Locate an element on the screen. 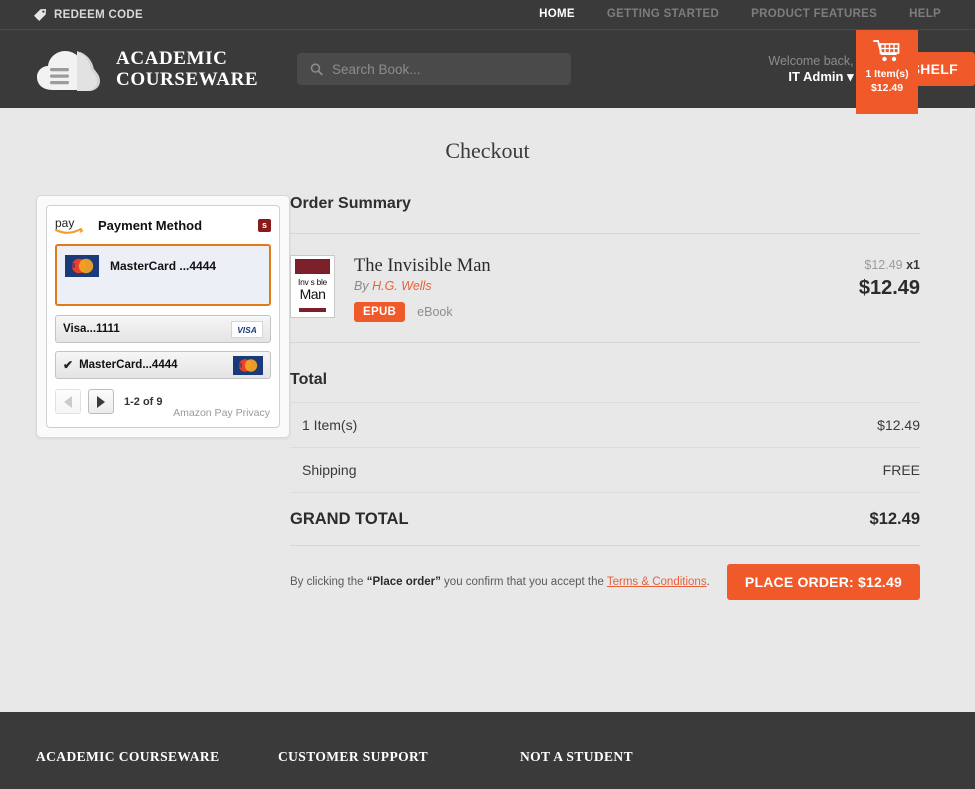 Image resolution: width=975 pixels, height=789 pixels. unit-price-line: $12.49 x1 is located at coordinates (874, 265).